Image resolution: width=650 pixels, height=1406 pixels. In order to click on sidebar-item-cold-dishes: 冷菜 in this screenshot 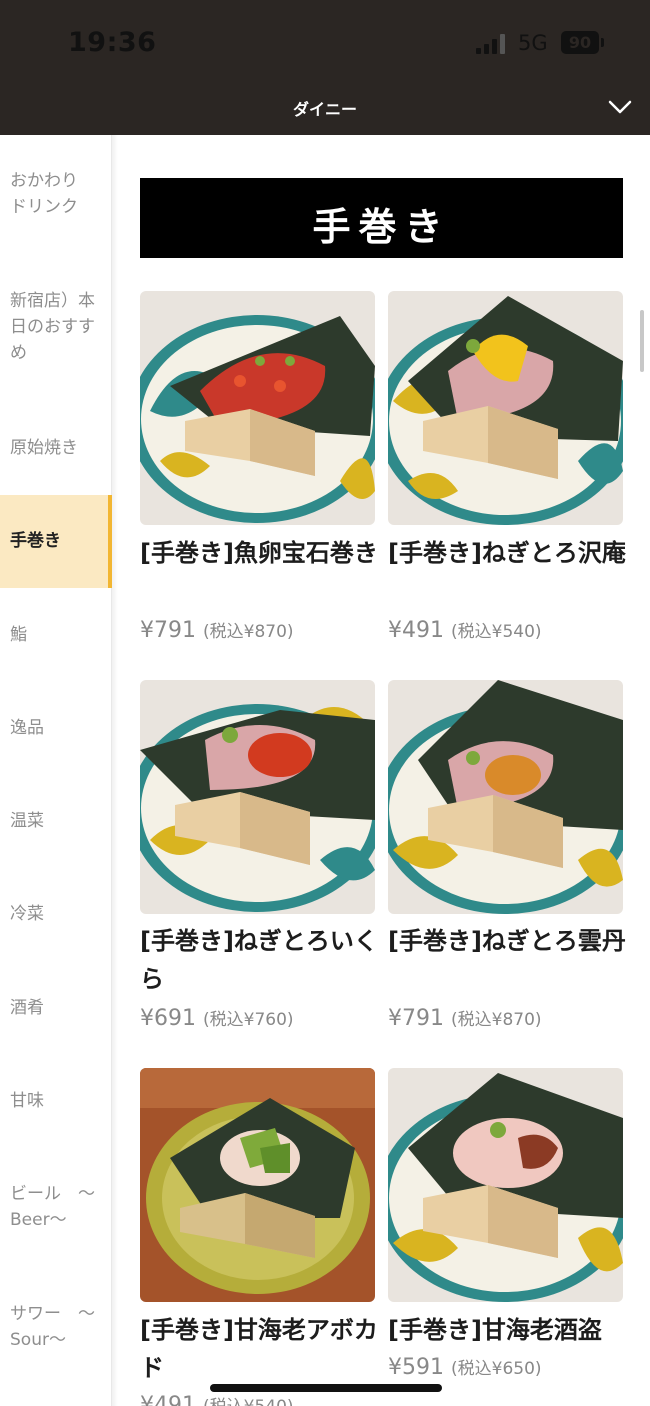, I will do `click(56, 921)`.